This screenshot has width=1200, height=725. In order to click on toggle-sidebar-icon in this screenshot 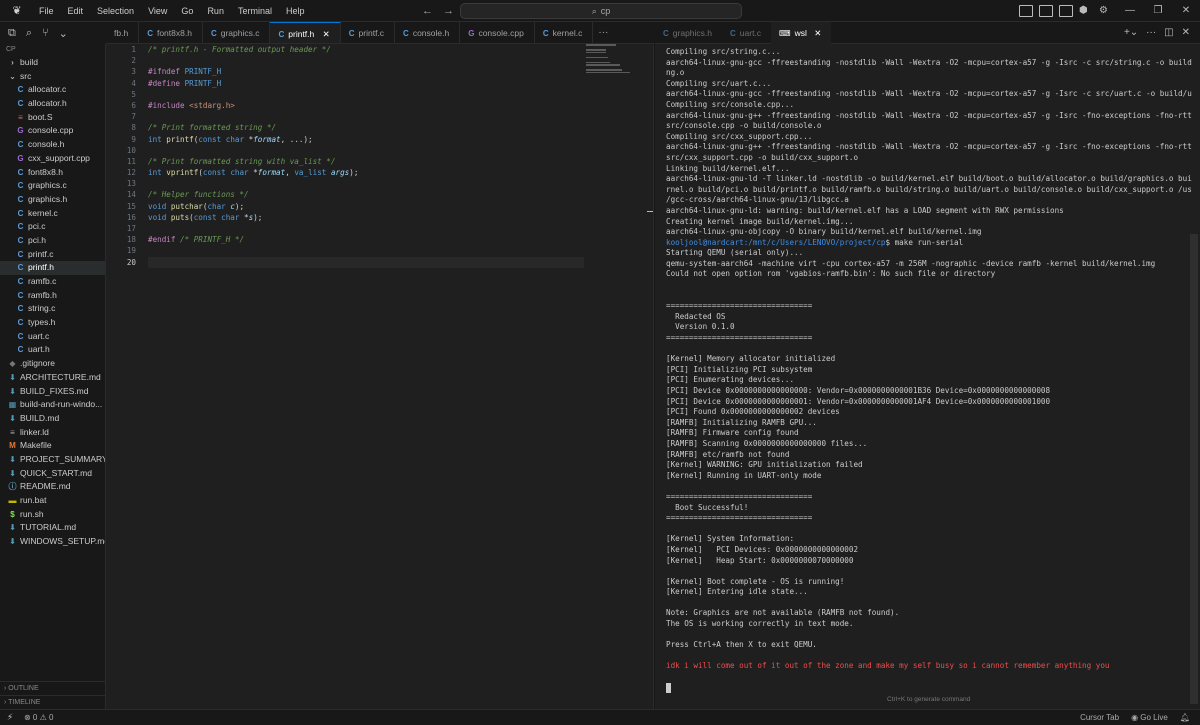, I will do `click(1026, 11)`.